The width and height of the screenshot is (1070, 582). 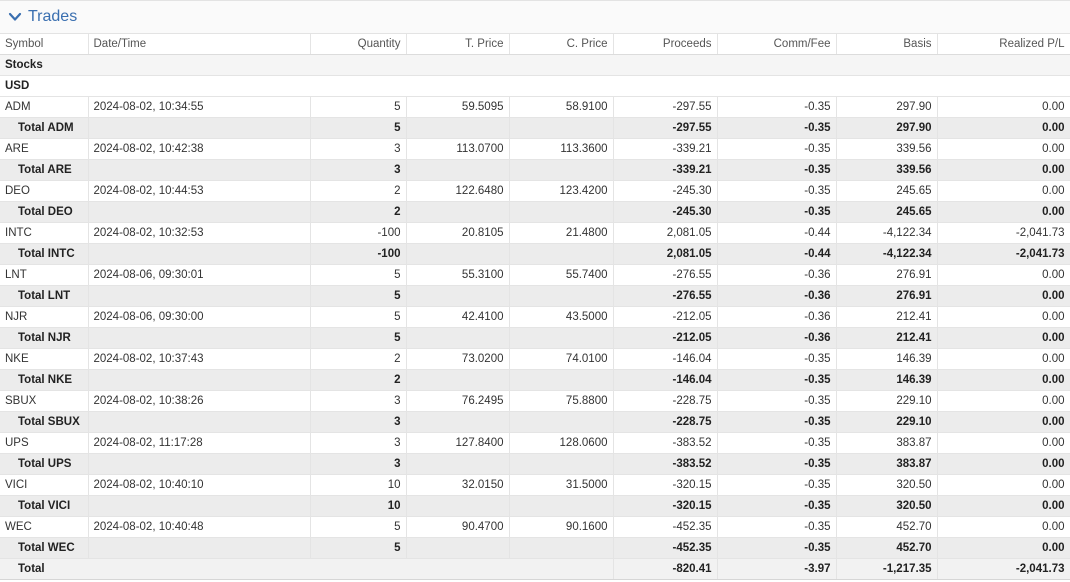 What do you see at coordinates (458, 149) in the screenshot?
I see `cell-t-price: 113.0700` at bounding box center [458, 149].